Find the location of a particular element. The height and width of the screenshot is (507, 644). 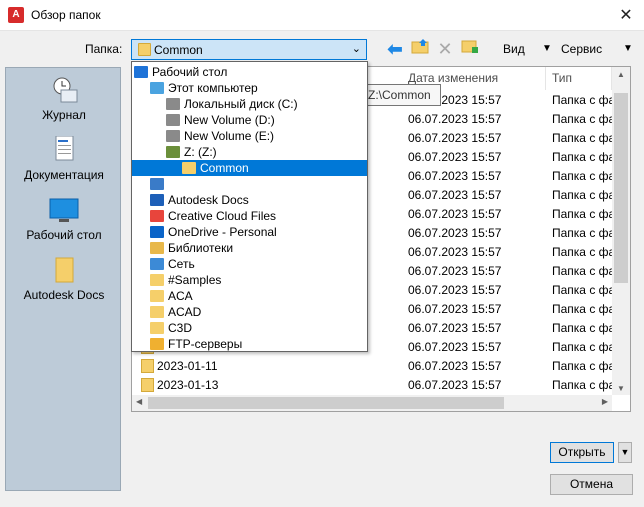

place-autodesk-docs: Autodesk Docs is located at coordinates (64, 279).